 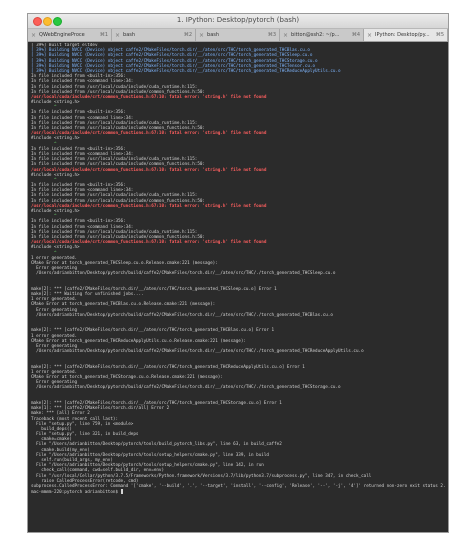 What do you see at coordinates (62, 35) in the screenshot?
I see `tab-label: QWebEngineProce` at bounding box center [62, 35].